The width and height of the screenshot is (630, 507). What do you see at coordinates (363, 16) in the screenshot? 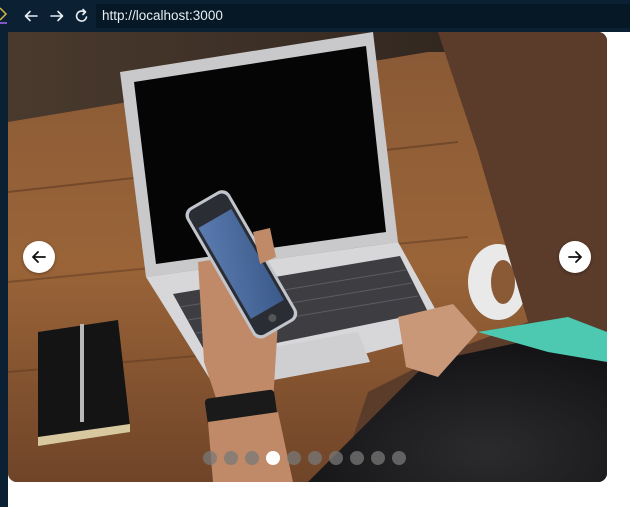
I see `address-bar: http://localhost:3000` at bounding box center [363, 16].